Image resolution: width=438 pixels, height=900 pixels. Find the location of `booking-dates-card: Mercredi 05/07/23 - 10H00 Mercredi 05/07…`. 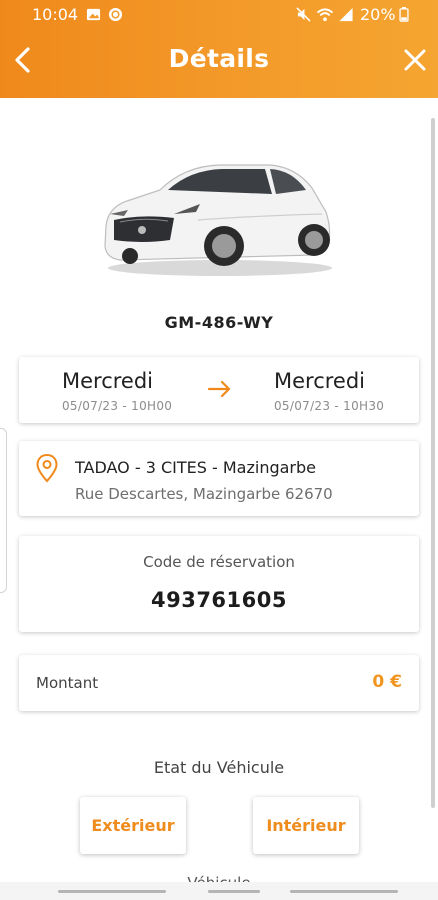

booking-dates-card: Mercredi 05/07/23 - 10H00 Mercredi 05/07… is located at coordinates (219, 390).